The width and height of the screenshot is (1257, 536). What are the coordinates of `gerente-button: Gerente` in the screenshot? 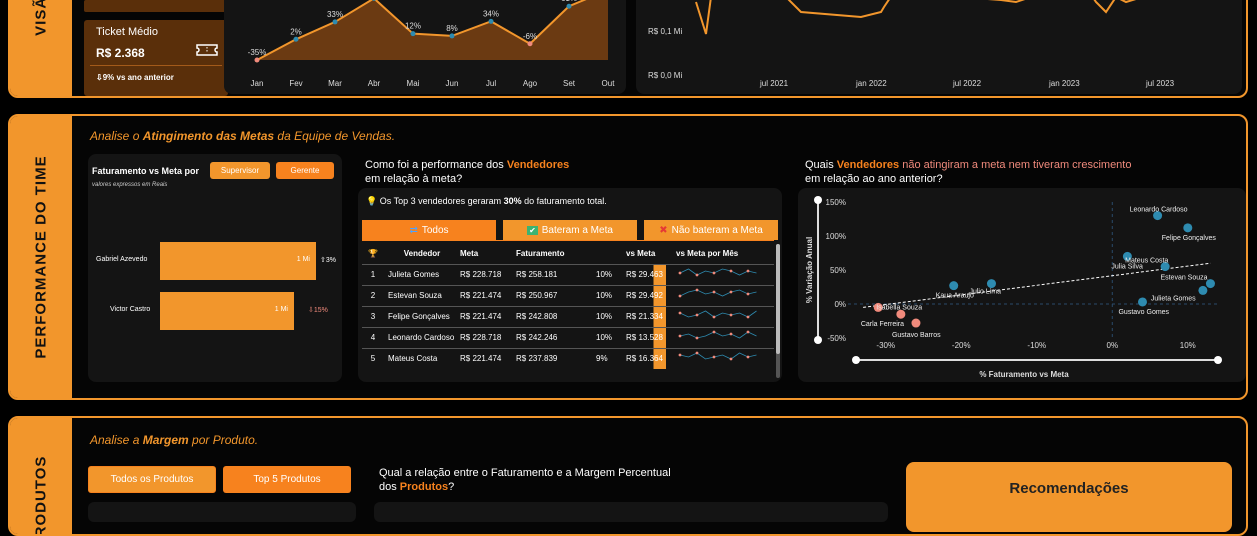 It's located at (305, 170).